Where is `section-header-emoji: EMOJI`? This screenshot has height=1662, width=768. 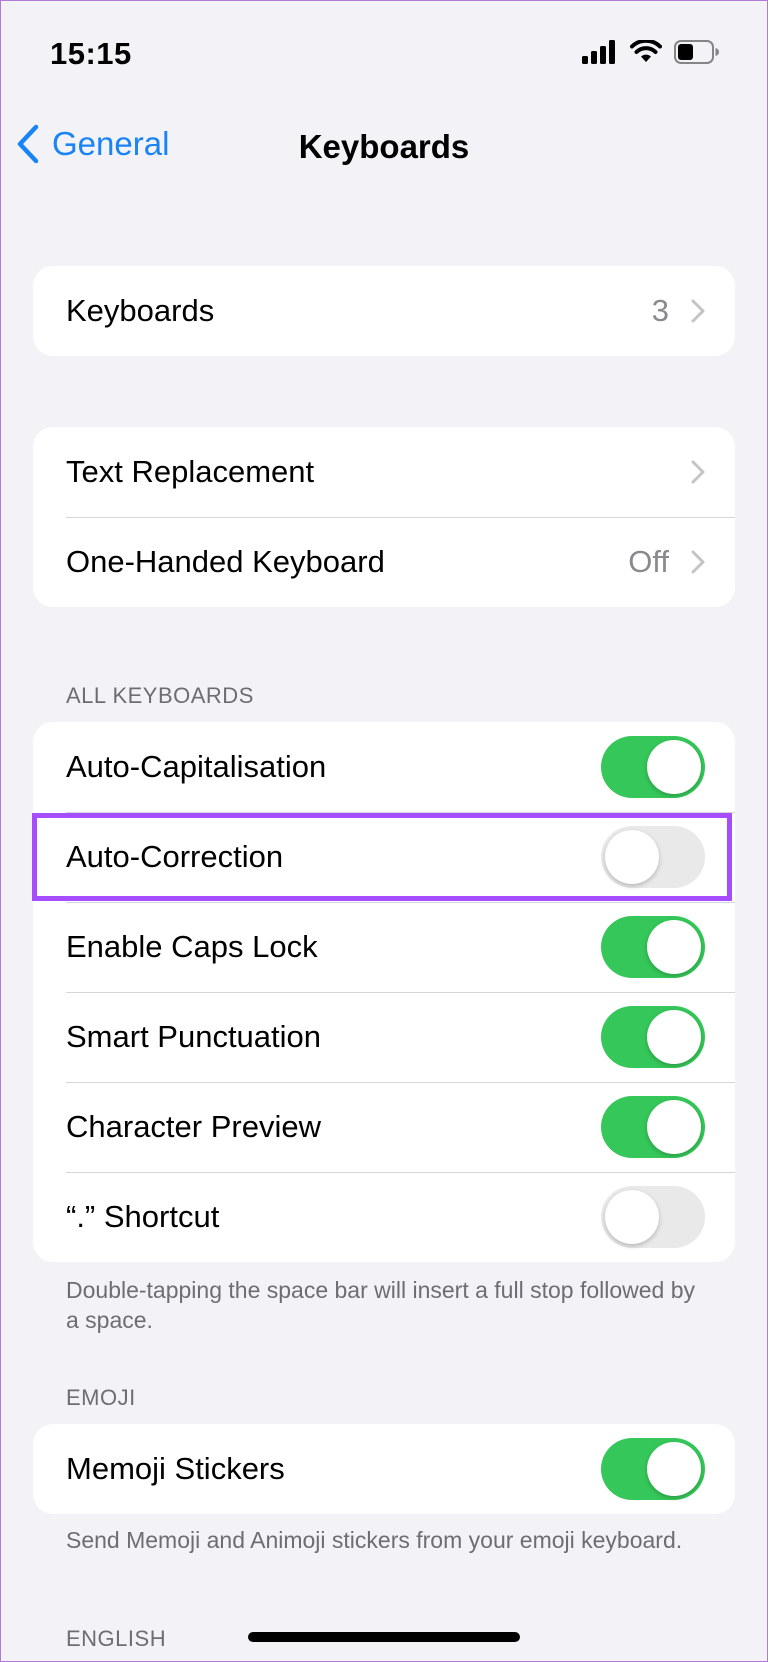
section-header-emoji: EMOJI is located at coordinates (101, 1397).